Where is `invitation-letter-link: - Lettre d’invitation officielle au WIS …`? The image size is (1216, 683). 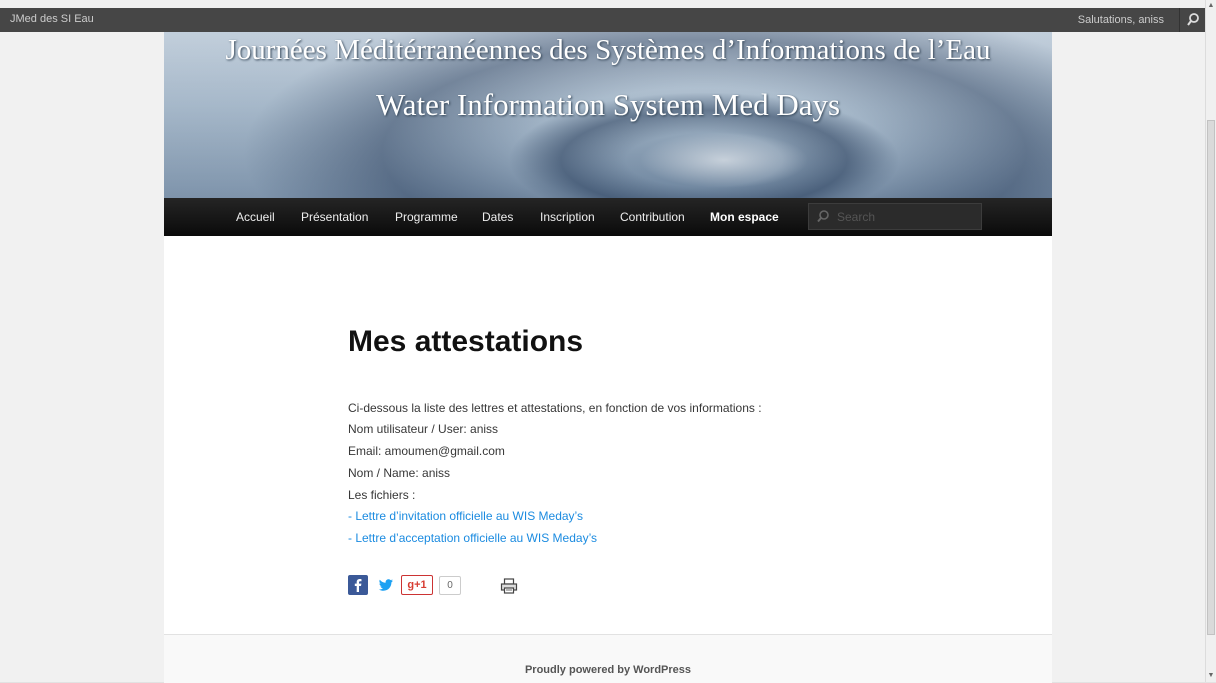 invitation-letter-link: - Lettre d’invitation officielle au WIS … is located at coordinates (465, 516).